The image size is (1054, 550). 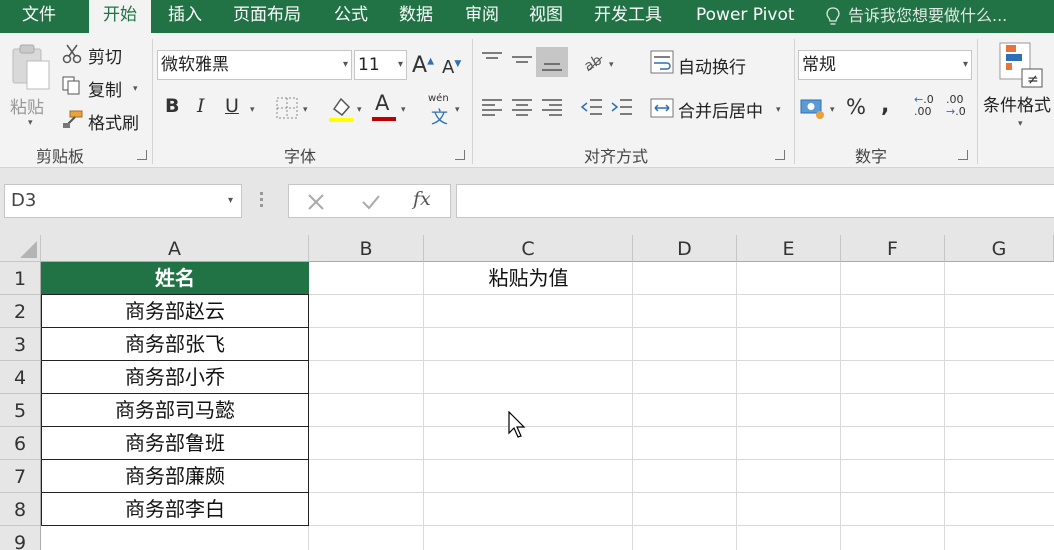 What do you see at coordinates (662, 108) in the screenshot?
I see `merge-center-icon` at bounding box center [662, 108].